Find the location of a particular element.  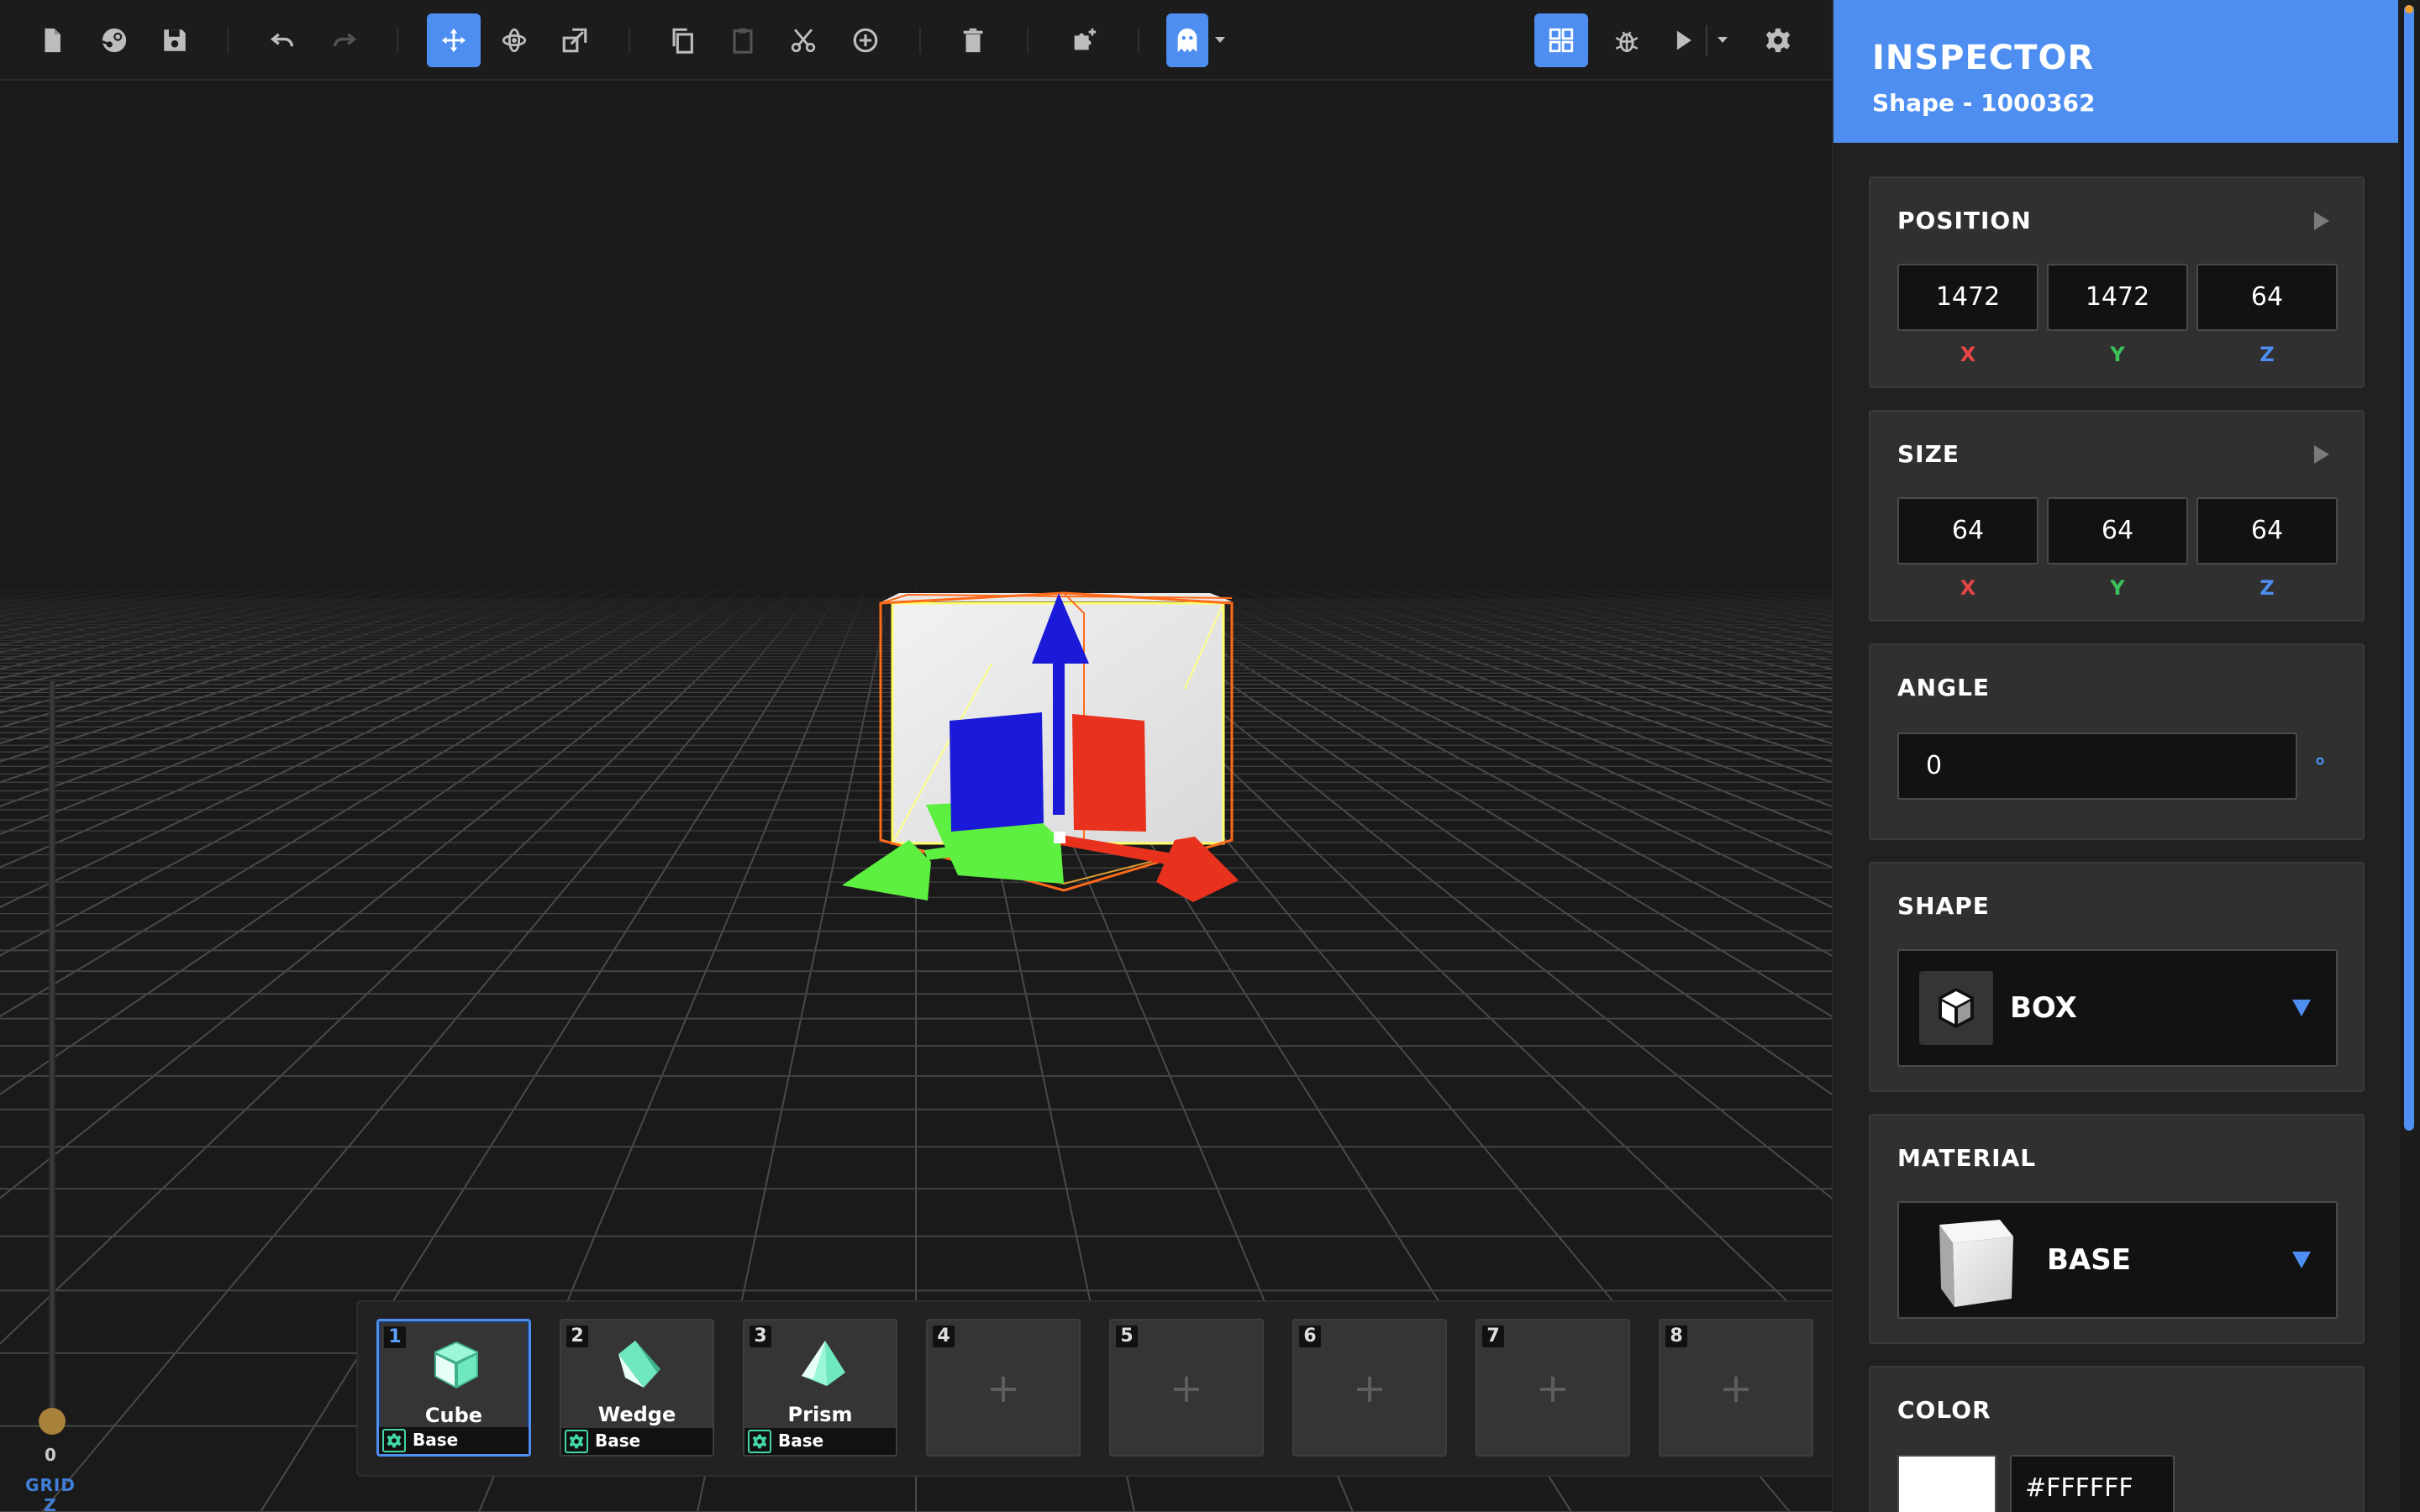

shape-title: SHAPE is located at coordinates (1943, 906).